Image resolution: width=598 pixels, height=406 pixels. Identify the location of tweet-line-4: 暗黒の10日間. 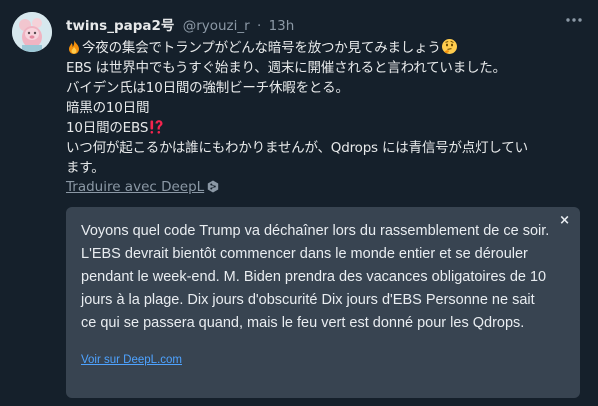
(108, 108).